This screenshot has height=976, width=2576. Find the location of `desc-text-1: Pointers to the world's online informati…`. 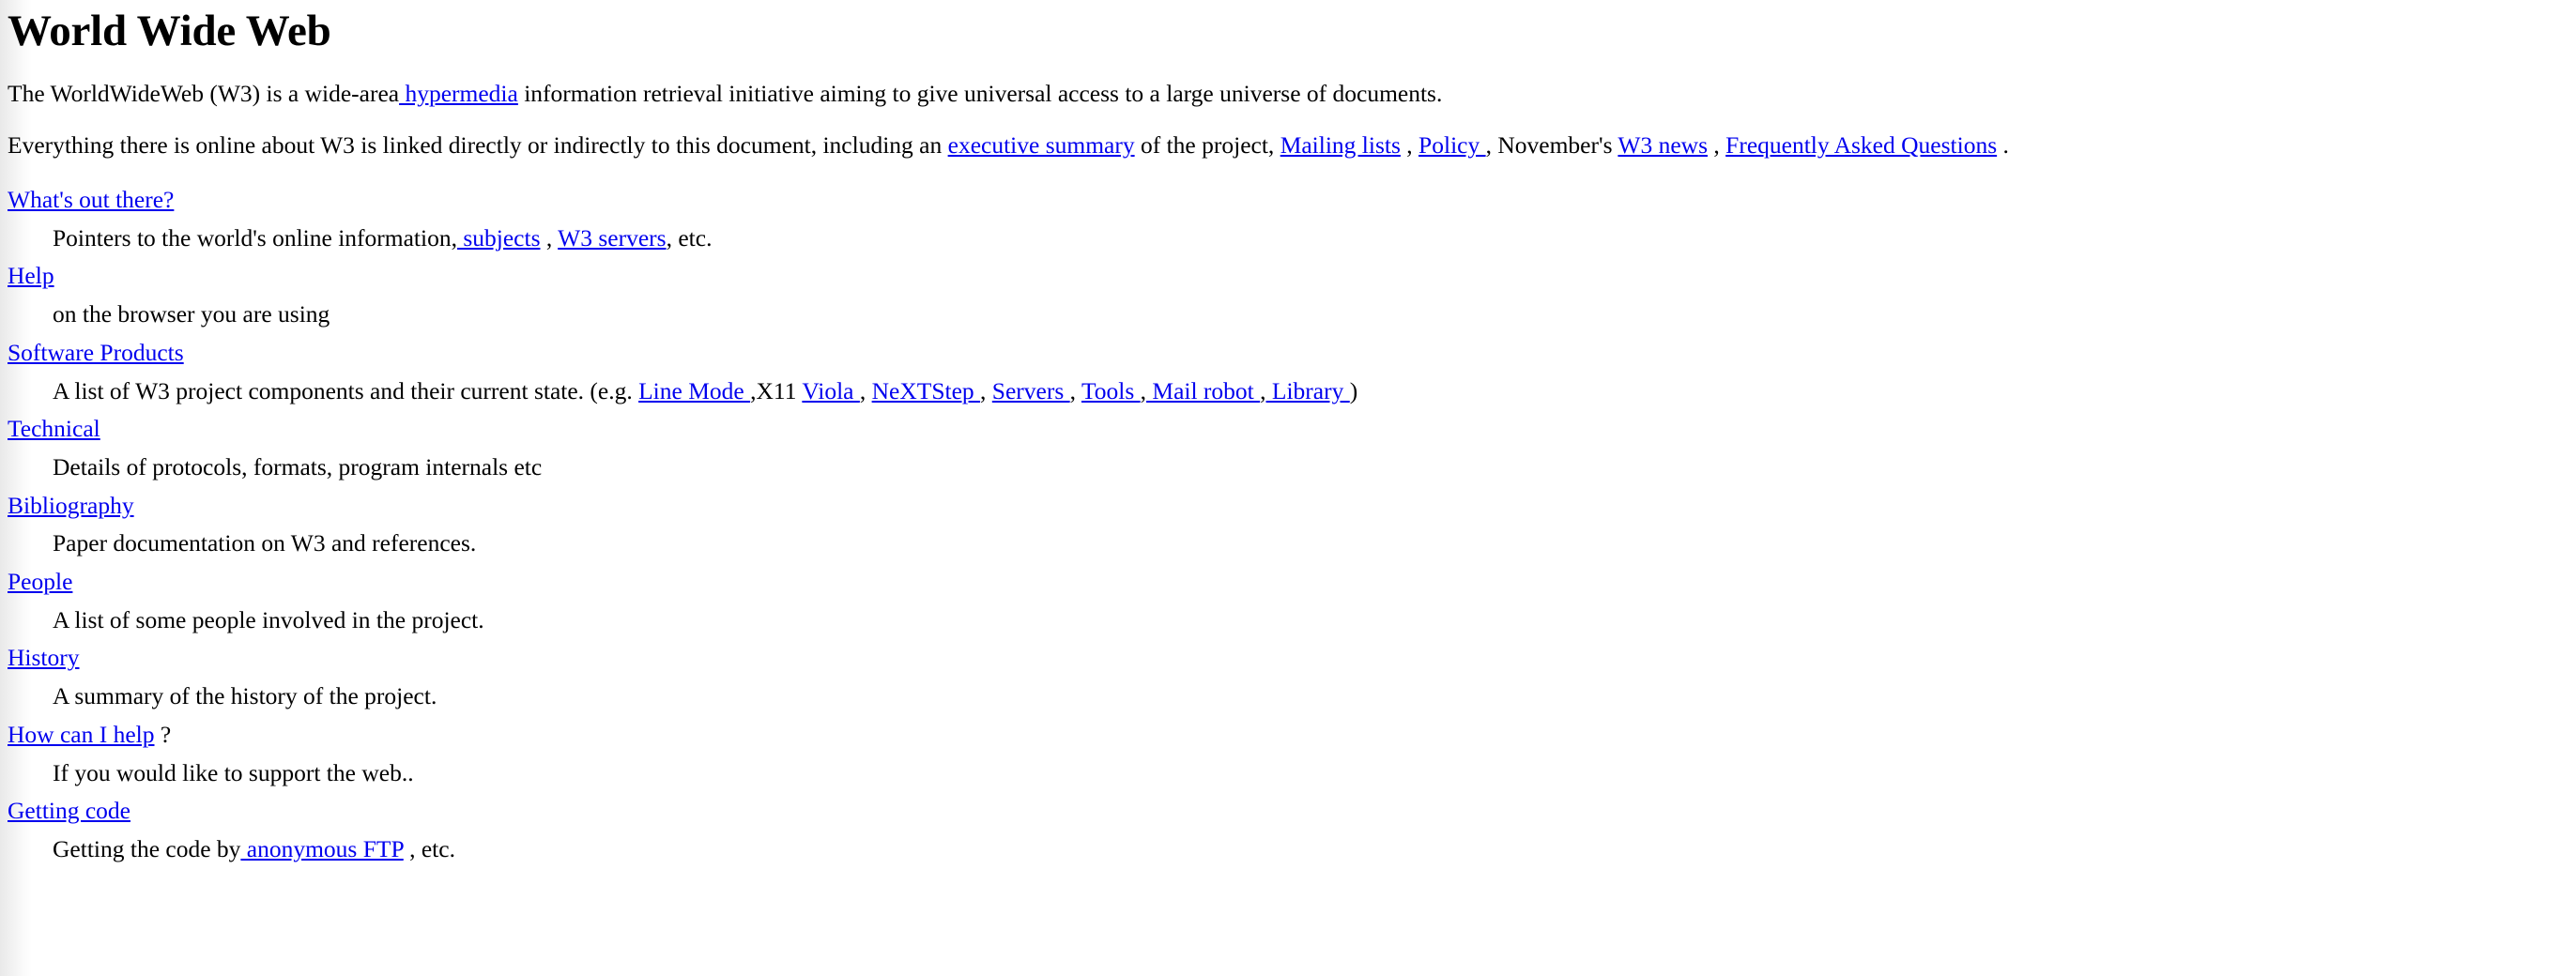

desc-text-1: Pointers to the world's online informati… is located at coordinates (255, 237).